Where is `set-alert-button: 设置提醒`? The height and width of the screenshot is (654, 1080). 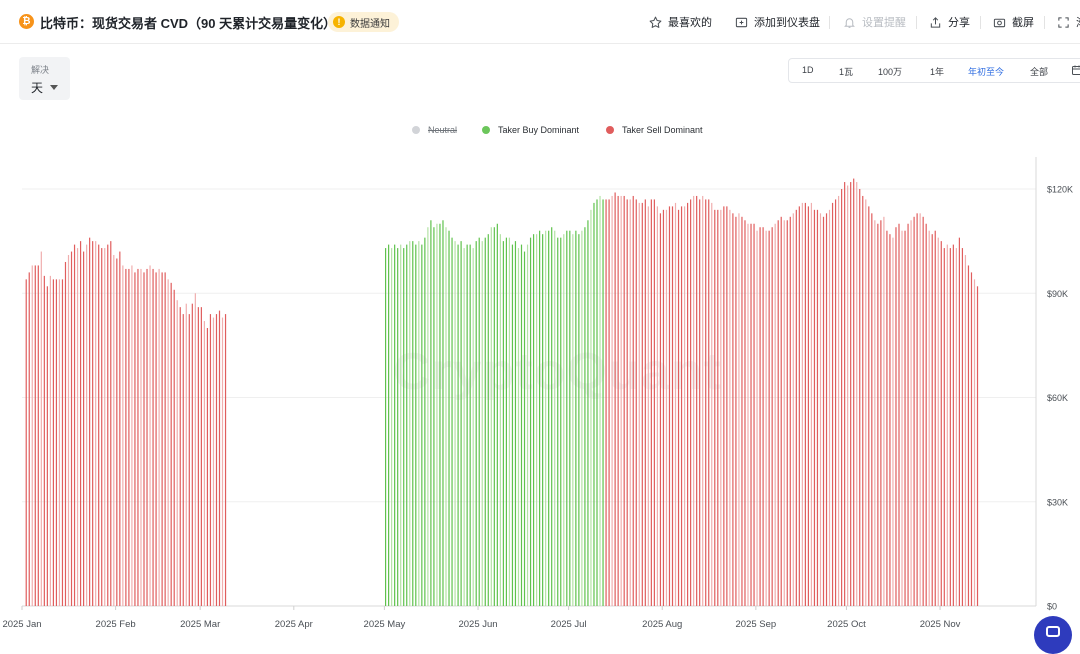 set-alert-button: 设置提醒 is located at coordinates (874, 22).